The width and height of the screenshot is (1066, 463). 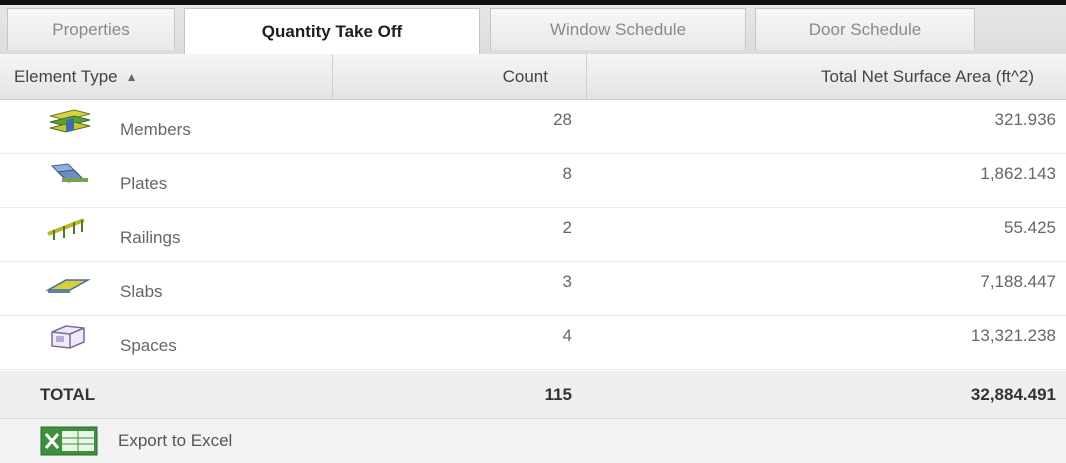 I want to click on area-cell: 7,188.447, so click(x=1018, y=281).